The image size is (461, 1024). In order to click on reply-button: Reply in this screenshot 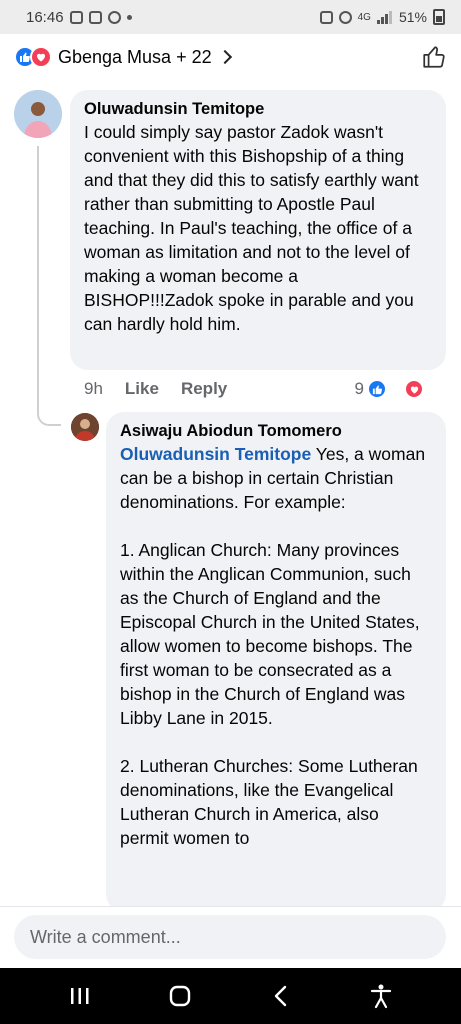, I will do `click(204, 389)`.